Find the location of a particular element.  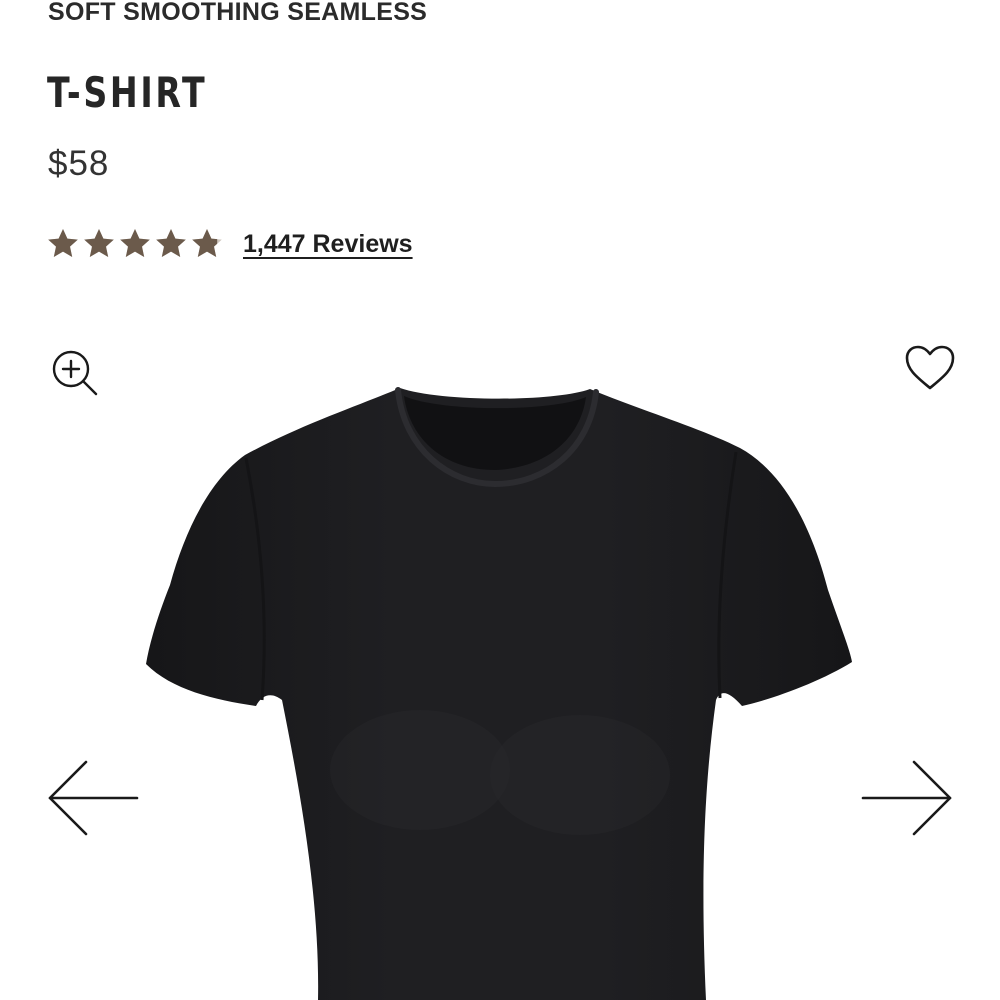

product-price: $58 is located at coordinates (79, 163).